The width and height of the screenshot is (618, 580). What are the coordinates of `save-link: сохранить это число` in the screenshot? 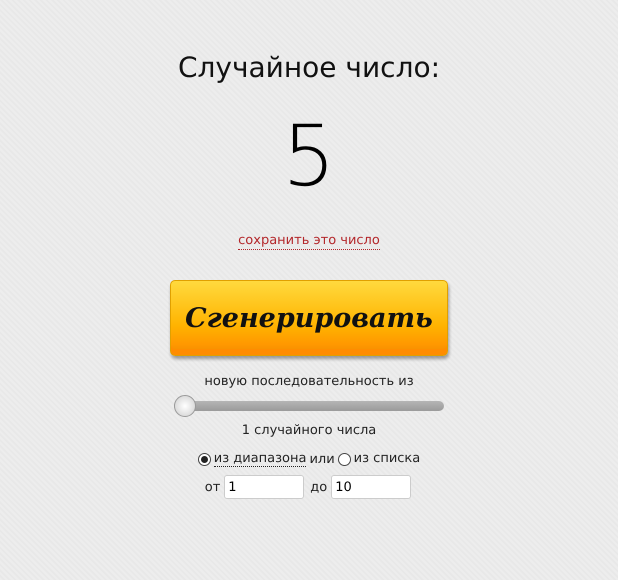 It's located at (309, 241).